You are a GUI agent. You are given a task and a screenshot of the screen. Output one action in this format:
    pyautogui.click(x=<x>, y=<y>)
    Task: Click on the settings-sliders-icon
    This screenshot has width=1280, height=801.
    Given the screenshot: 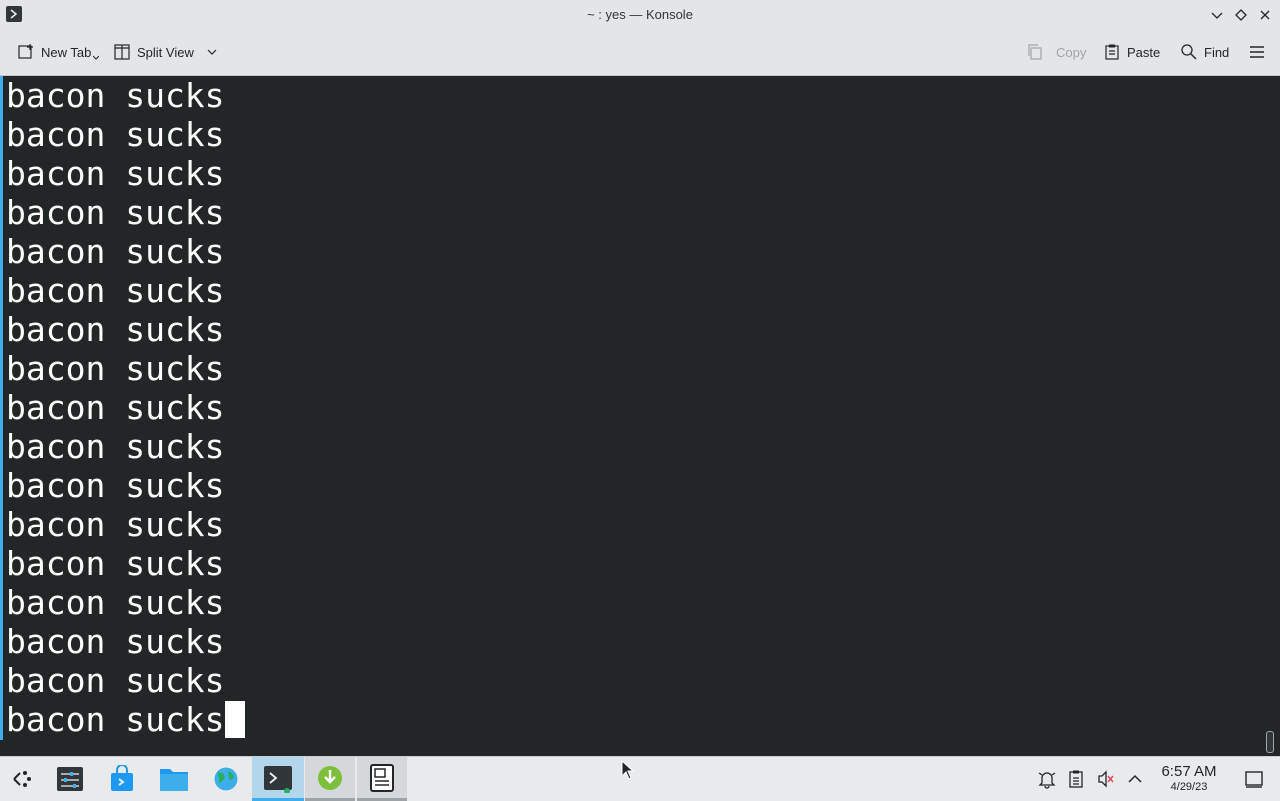 What is the action you would take?
    pyautogui.click(x=70, y=779)
    